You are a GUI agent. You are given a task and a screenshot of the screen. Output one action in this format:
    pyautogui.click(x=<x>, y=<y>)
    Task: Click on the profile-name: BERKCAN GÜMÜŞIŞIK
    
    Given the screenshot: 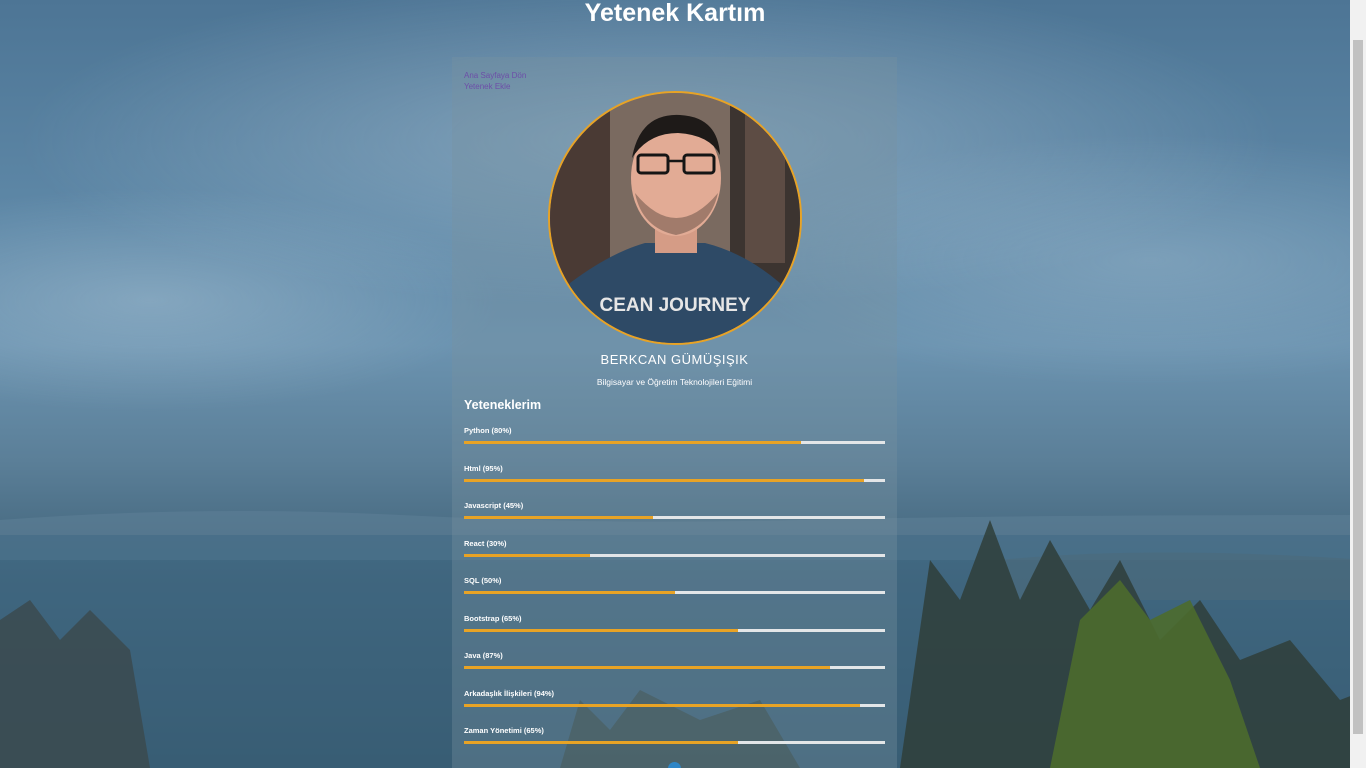 What is the action you would take?
    pyautogui.click(x=674, y=359)
    